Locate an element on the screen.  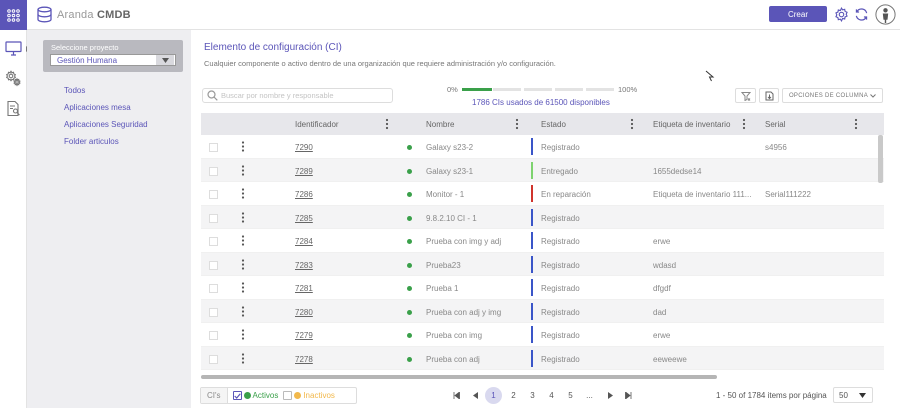
next-page-button is located at coordinates (610, 395).